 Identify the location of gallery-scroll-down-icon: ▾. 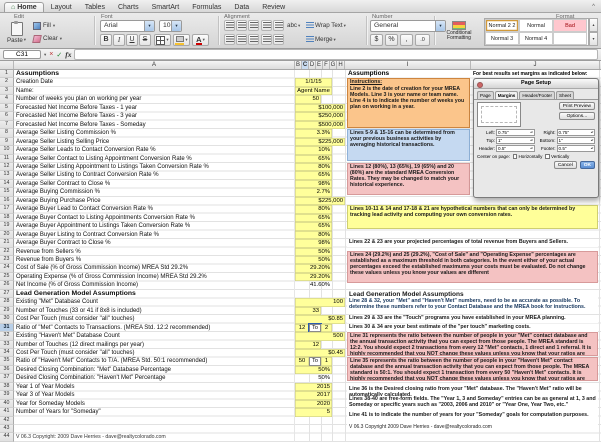
(593, 39).